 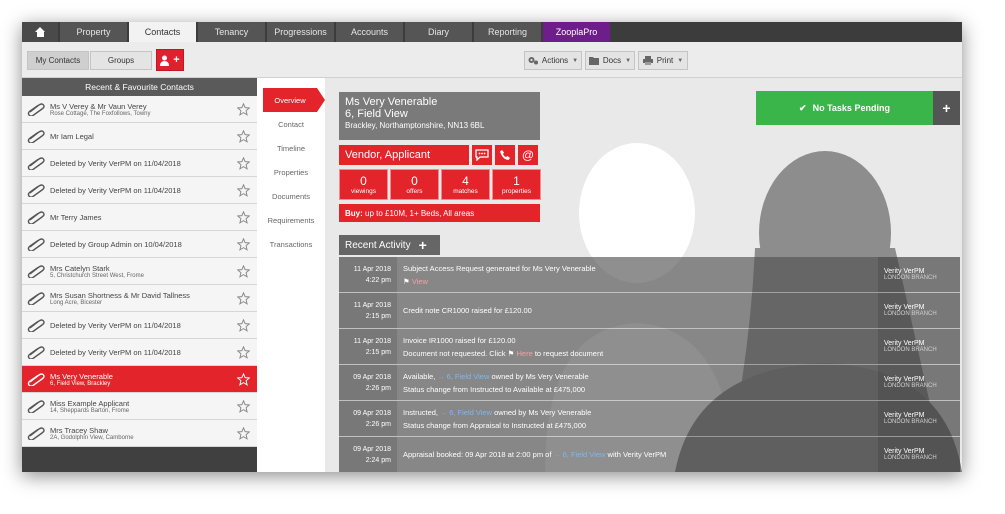 I want to click on folder-icon, so click(x=593, y=61).